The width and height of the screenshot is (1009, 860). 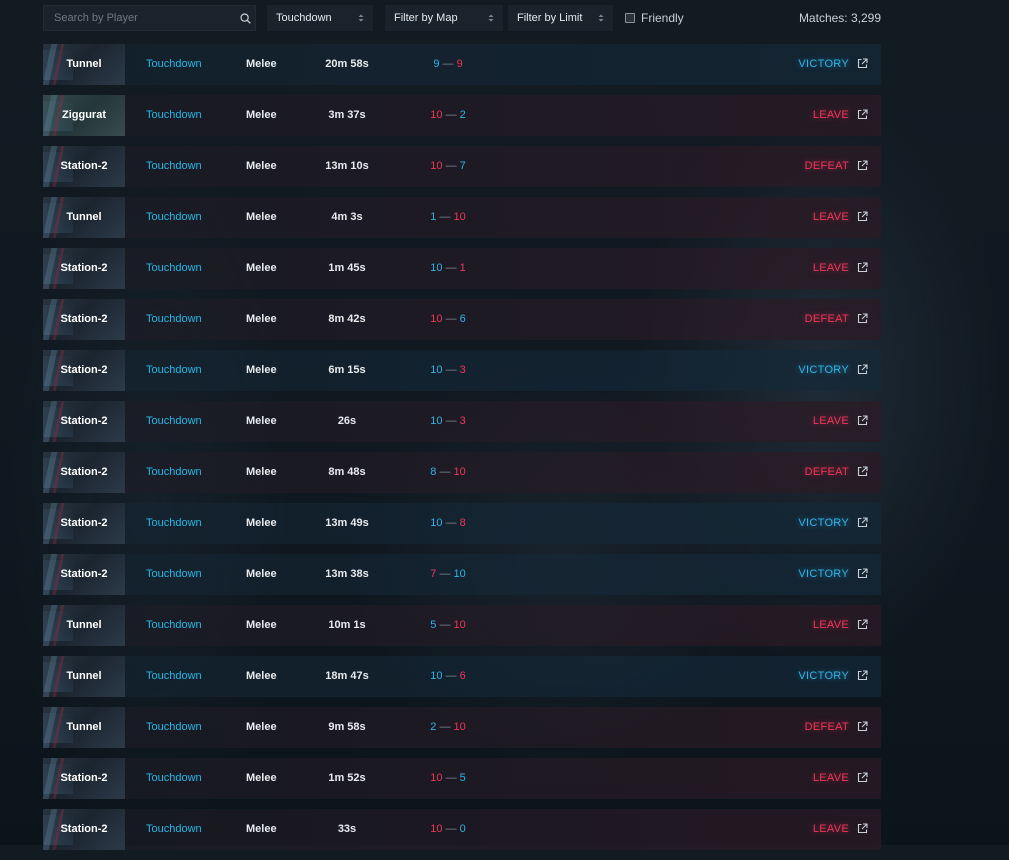 I want to click on search-button, so click(x=245, y=18).